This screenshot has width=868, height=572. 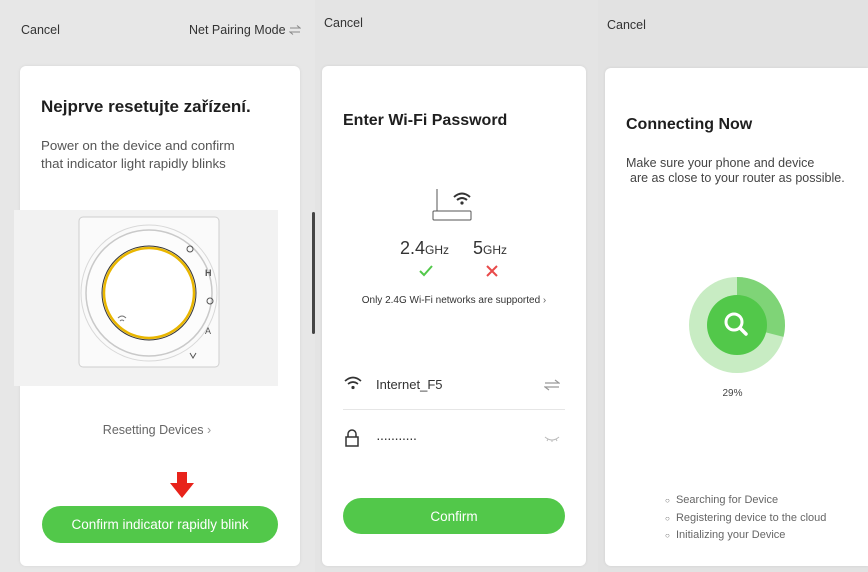 What do you see at coordinates (425, 120) in the screenshot?
I see `page-title: Enter Wi-Fi Password` at bounding box center [425, 120].